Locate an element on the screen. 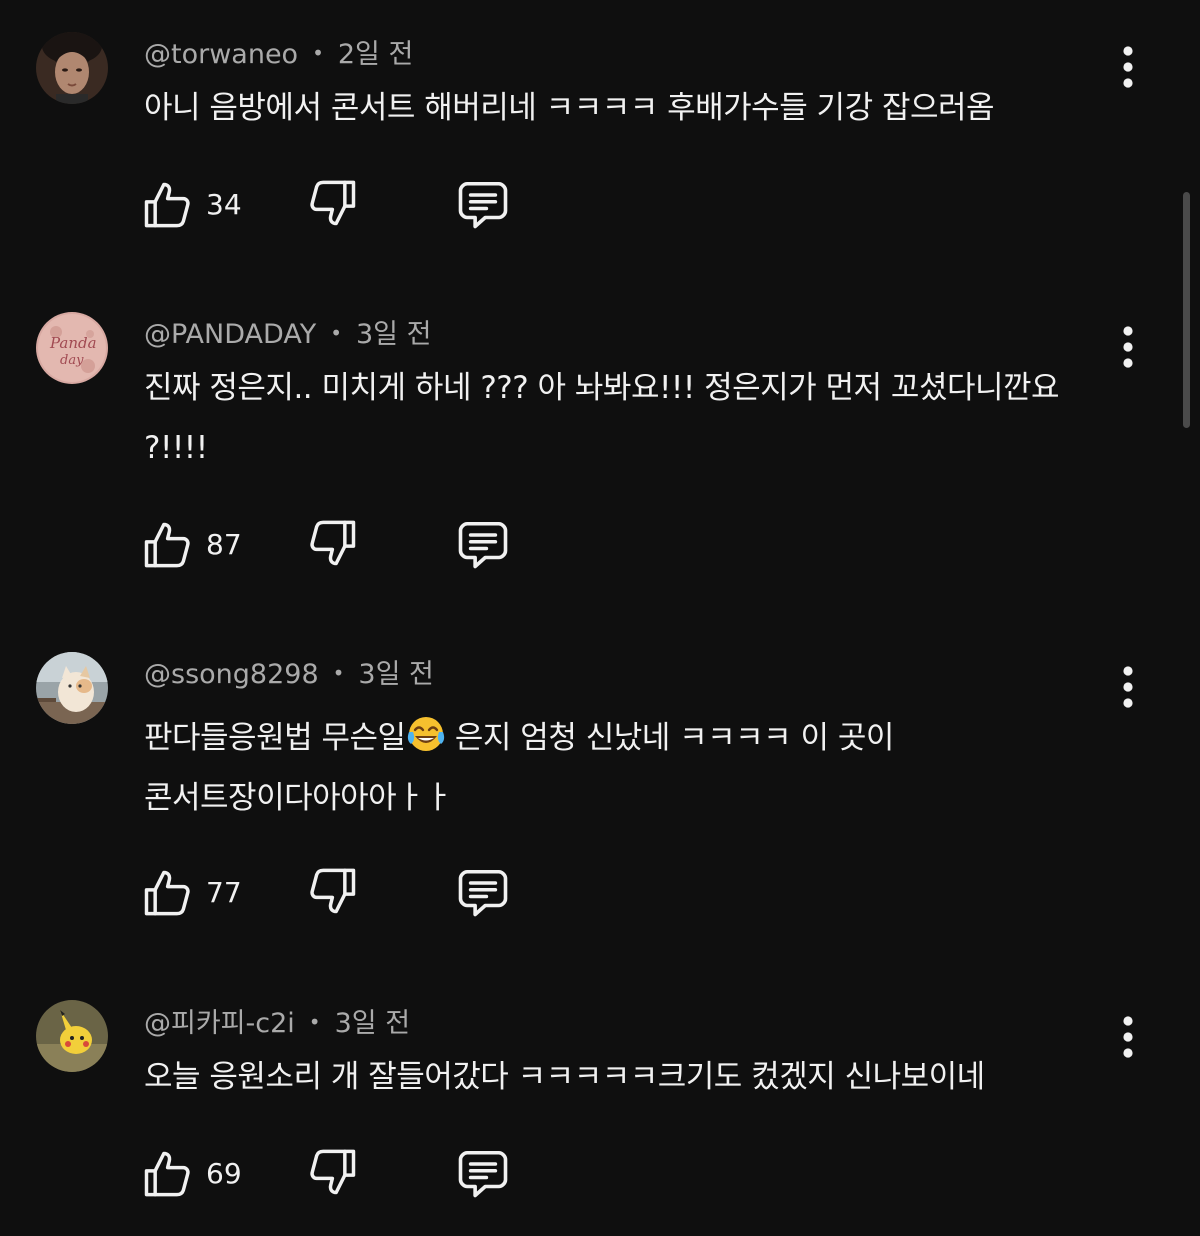 The height and width of the screenshot is (1236, 1200). scrollbar is located at coordinates (1186, 310).